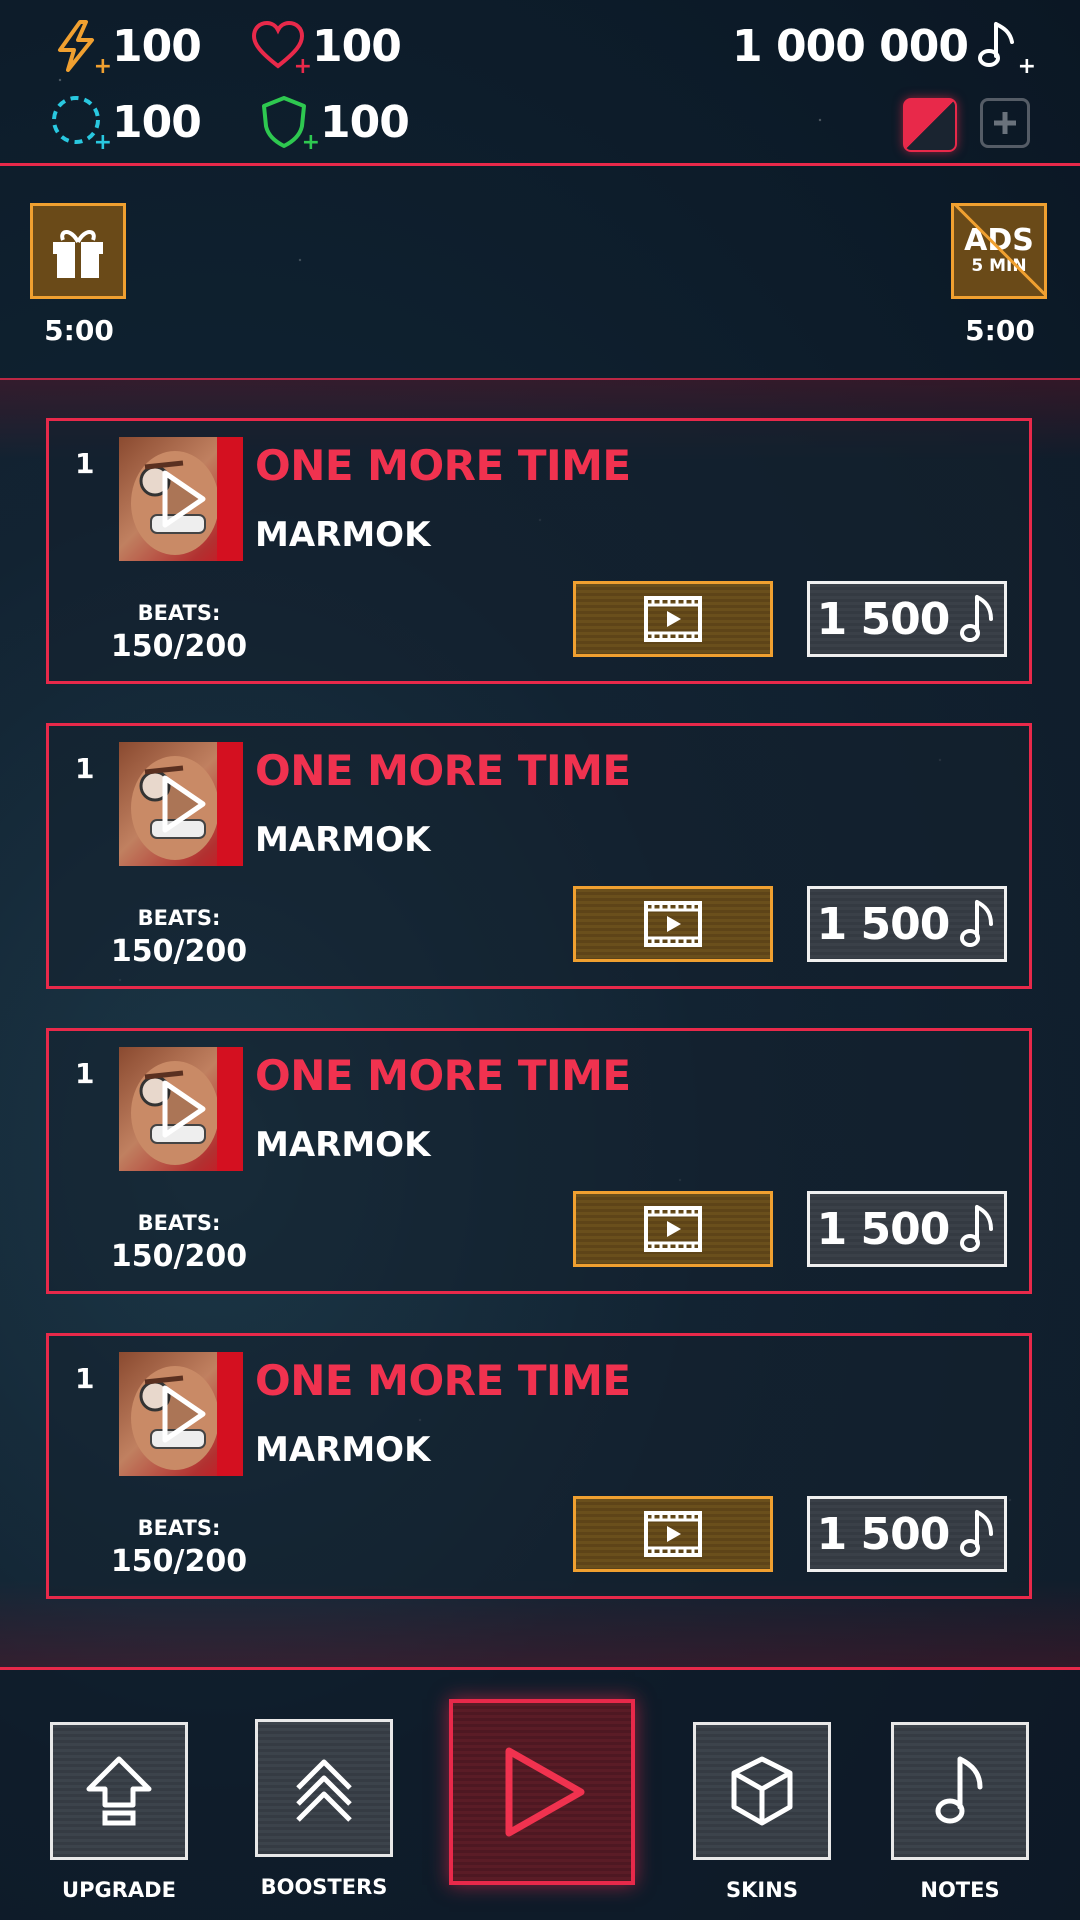 The height and width of the screenshot is (1920, 1080). I want to click on health-value: 100, so click(357, 46).